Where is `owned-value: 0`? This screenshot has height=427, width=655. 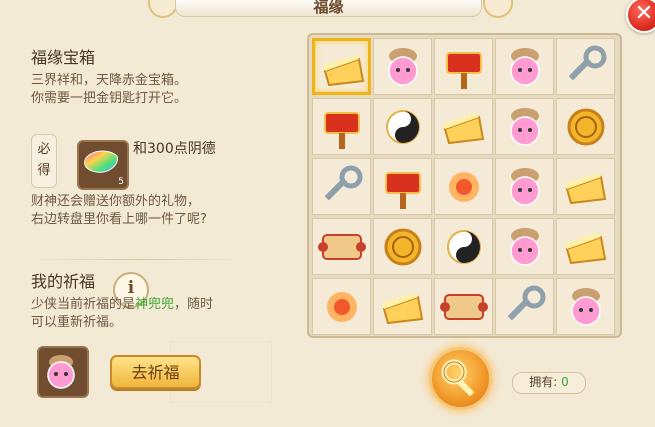 owned-value: 0 is located at coordinates (565, 382).